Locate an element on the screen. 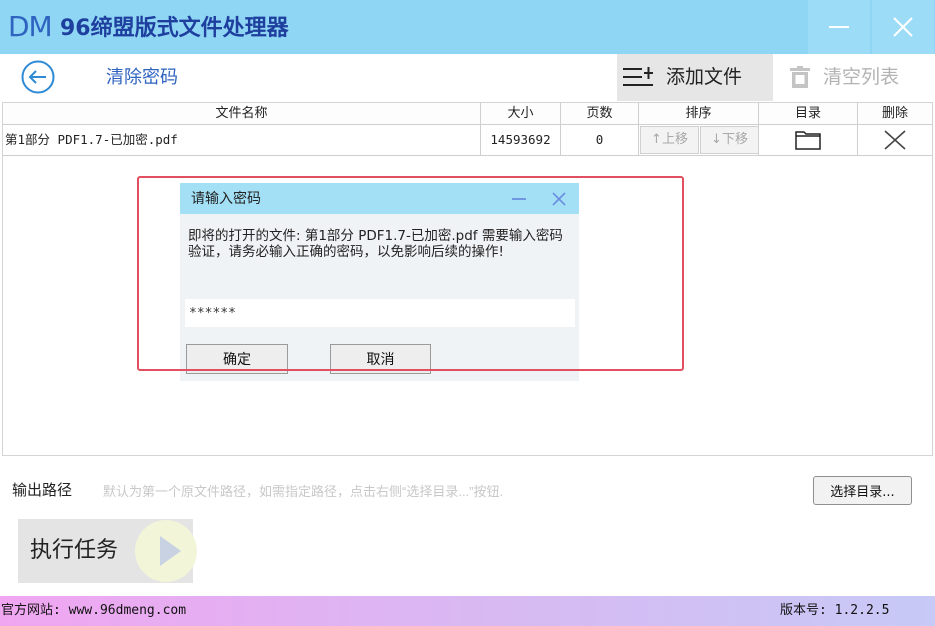  column-header-delete: 删除 is located at coordinates (894, 113).